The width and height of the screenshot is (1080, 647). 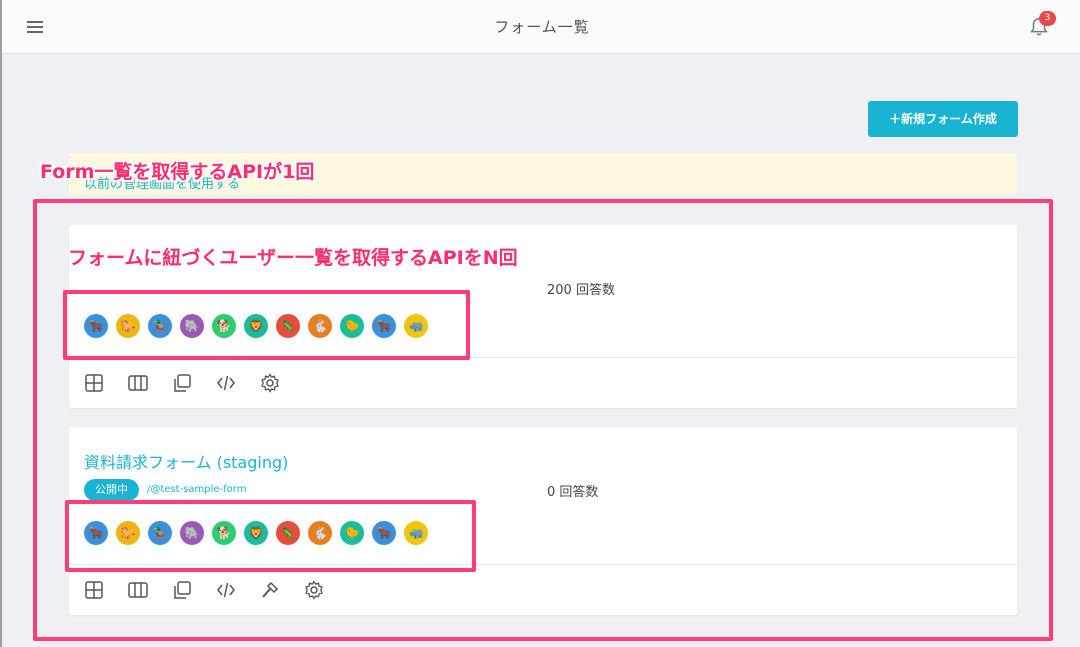 What do you see at coordinates (293, 258) in the screenshot?
I see `annotation-inner-label: フォームに紐づくユーザー一覧を取得するAPIをN回` at bounding box center [293, 258].